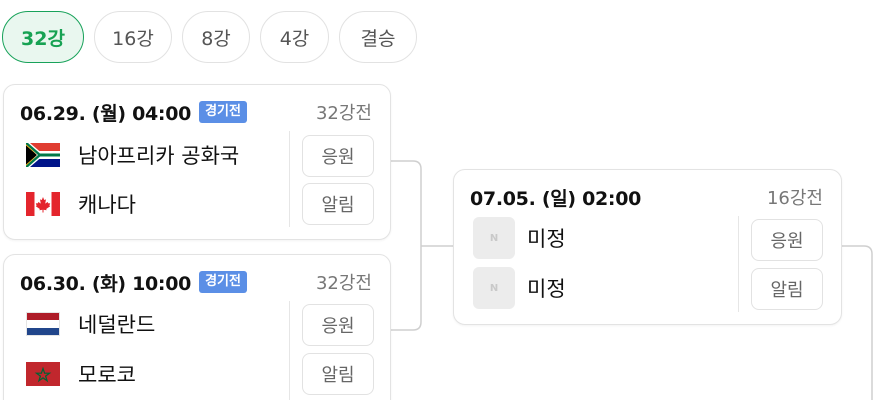 The width and height of the screenshot is (875, 400). What do you see at coordinates (196, 112) in the screenshot?
I see `match-header: 06.29. (월) 04:00 경기전 32강전` at bounding box center [196, 112].